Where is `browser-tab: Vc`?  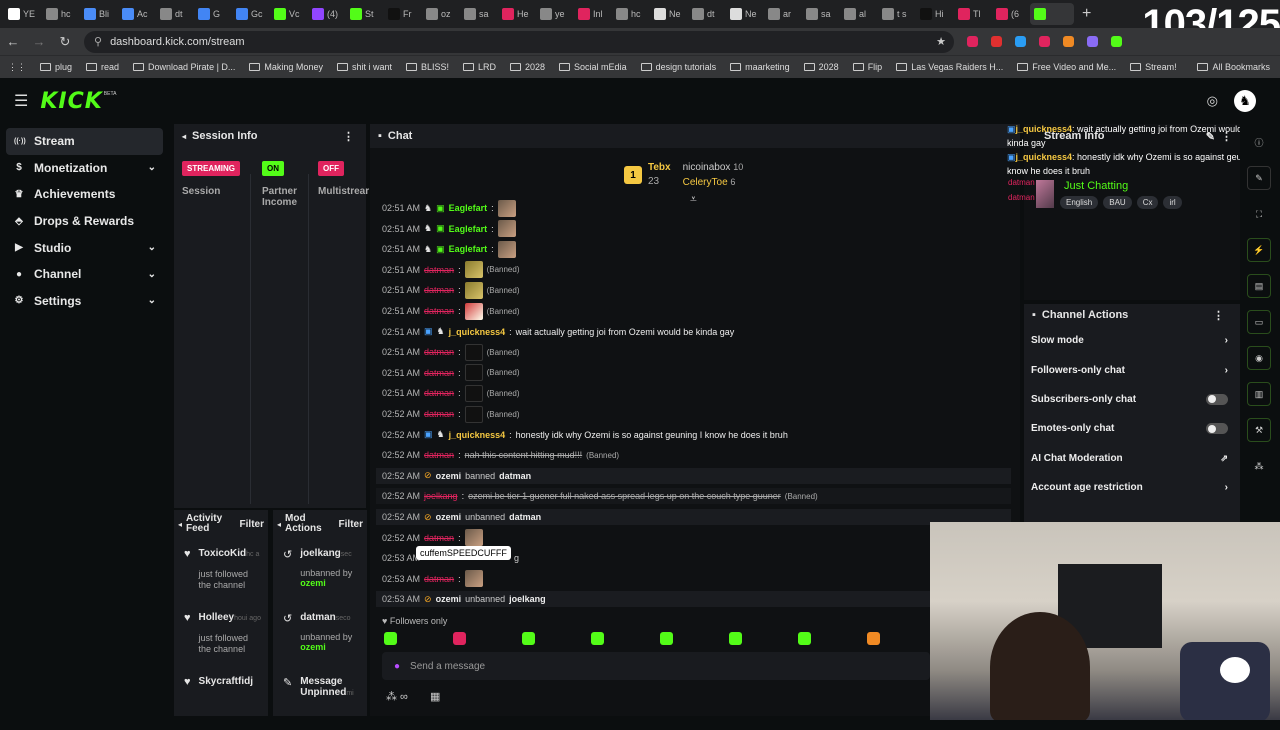 browser-tab: Vc is located at coordinates (289, 14).